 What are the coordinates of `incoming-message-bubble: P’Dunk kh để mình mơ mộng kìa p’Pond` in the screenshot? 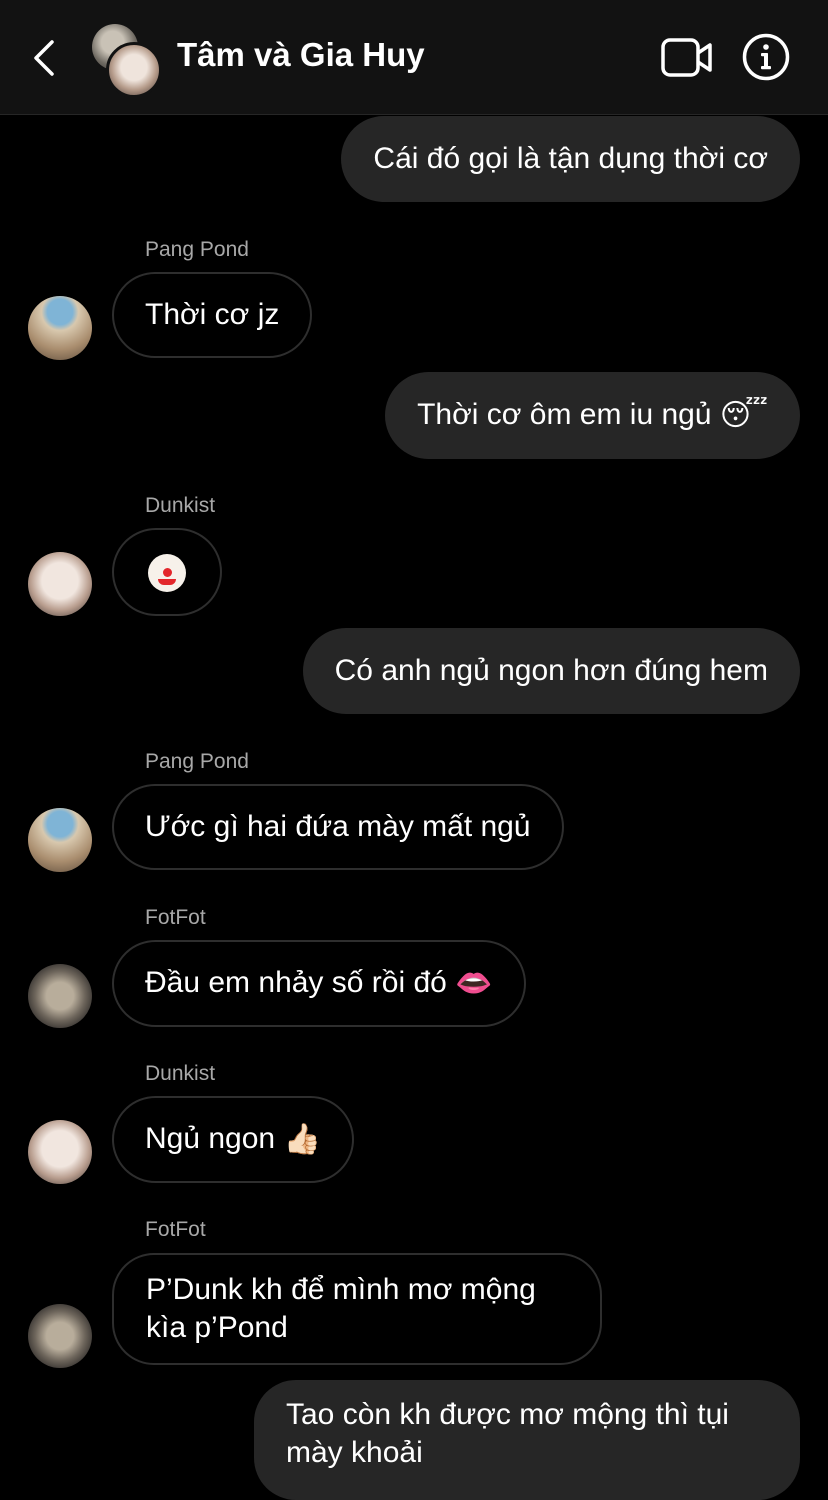 It's located at (357, 1309).